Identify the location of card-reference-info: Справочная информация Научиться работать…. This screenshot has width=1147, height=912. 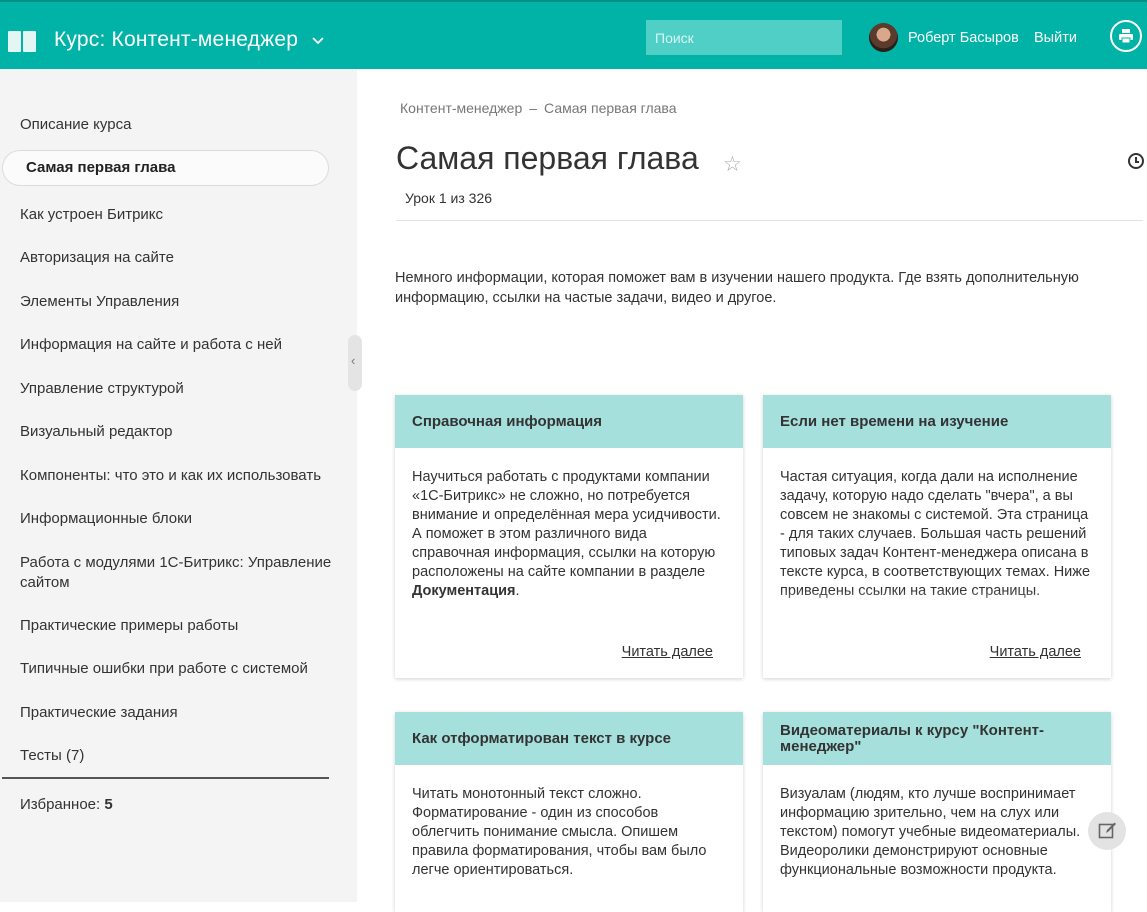
(569, 536).